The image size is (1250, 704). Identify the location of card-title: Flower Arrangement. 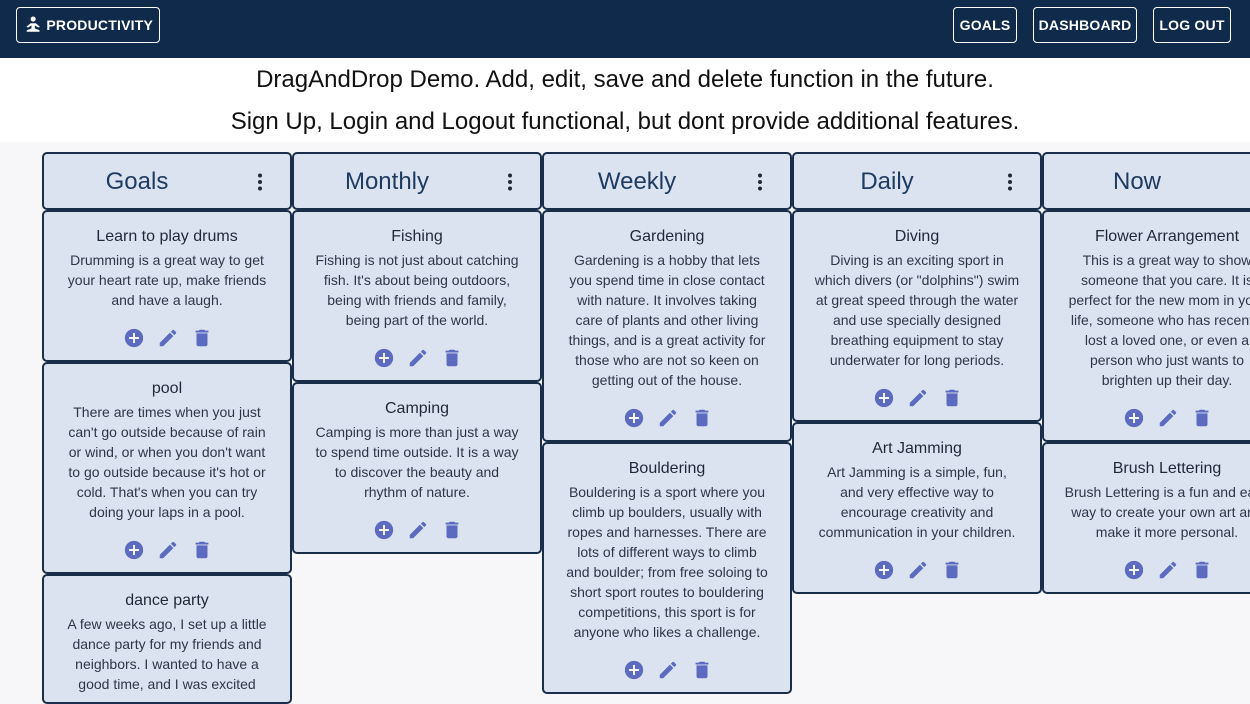
(1167, 236).